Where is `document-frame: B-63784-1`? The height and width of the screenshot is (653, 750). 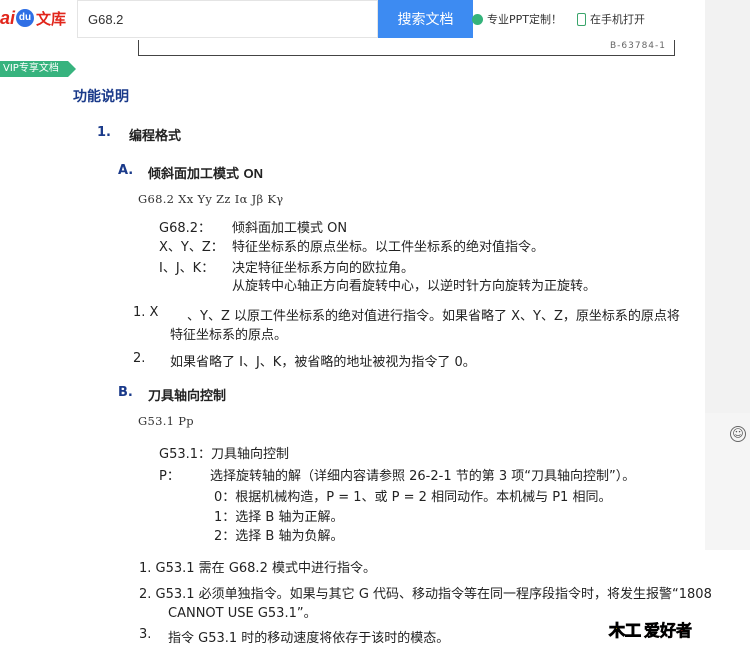 document-frame: B-63784-1 is located at coordinates (406, 48).